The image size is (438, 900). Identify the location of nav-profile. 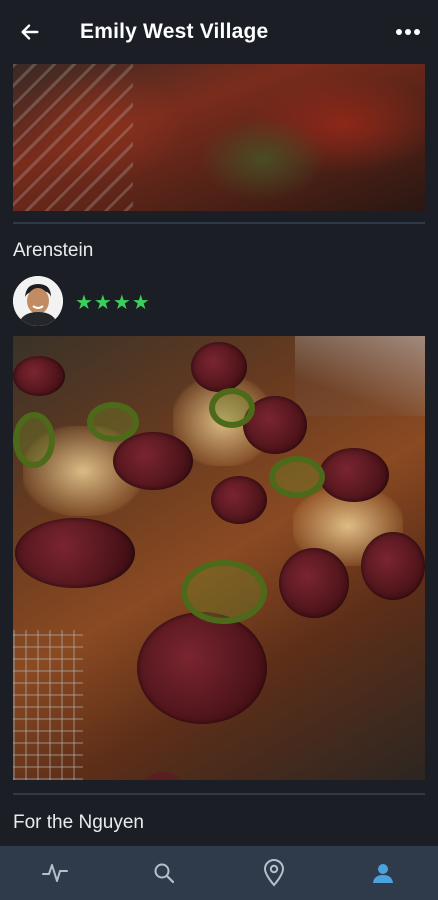
(383, 873).